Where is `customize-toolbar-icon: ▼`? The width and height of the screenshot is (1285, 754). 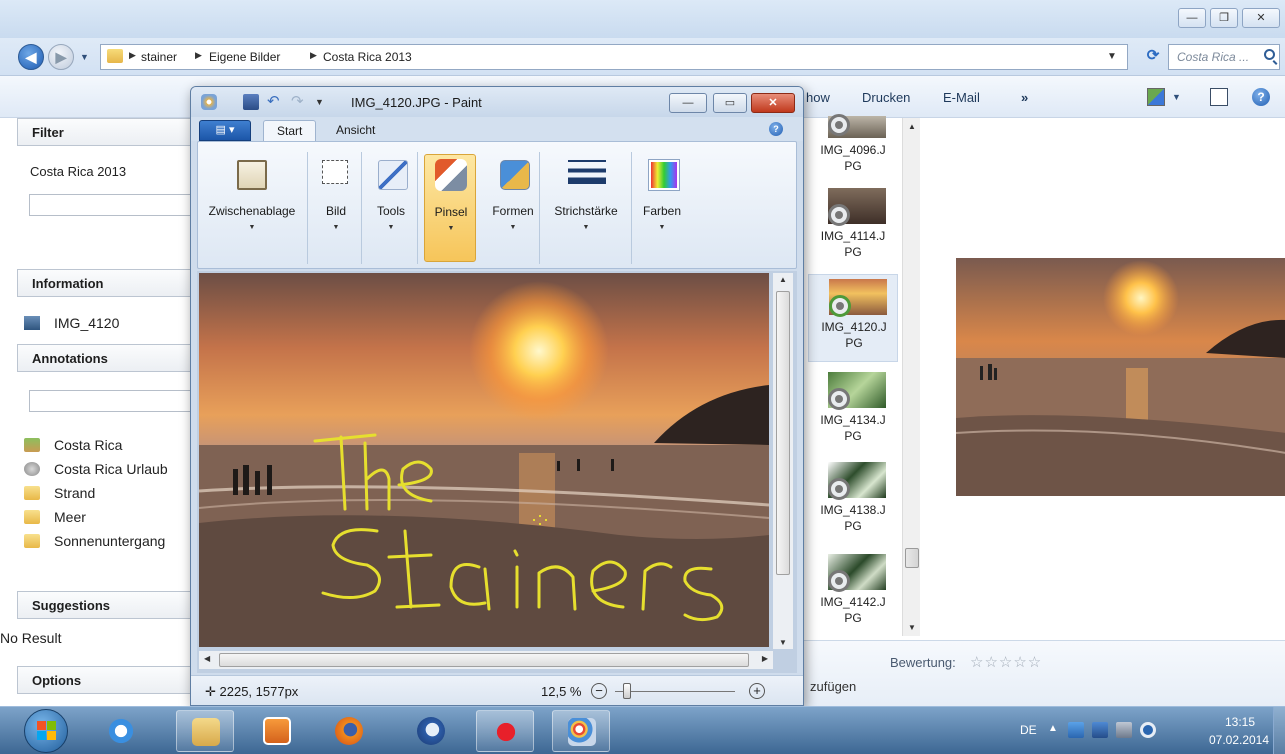 customize-toolbar-icon: ▼ is located at coordinates (323, 102).